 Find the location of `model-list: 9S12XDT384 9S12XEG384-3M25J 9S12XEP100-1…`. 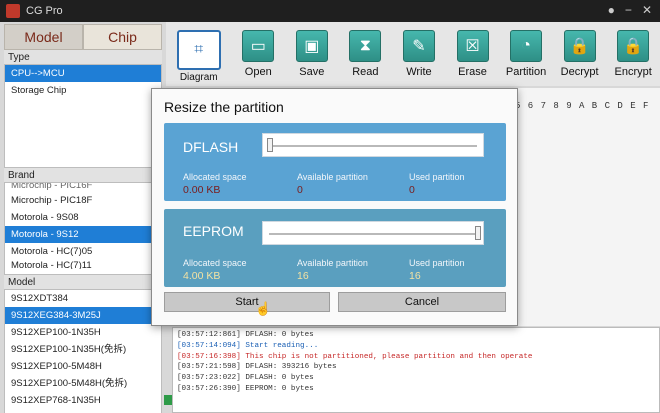

model-list: 9S12XDT384 9S12XEG384-3M25J 9S12XEP100-1… is located at coordinates (83, 351).